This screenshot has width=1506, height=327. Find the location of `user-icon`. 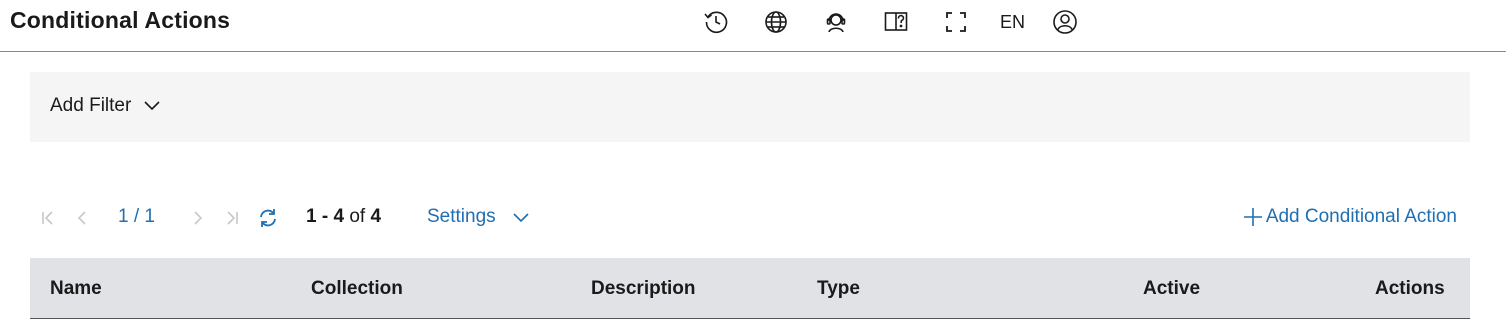

user-icon is located at coordinates (1065, 22).